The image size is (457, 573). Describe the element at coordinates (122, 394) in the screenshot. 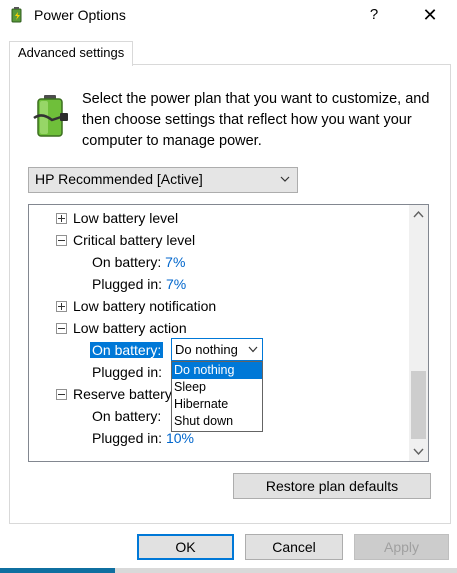

I see `tree-item-label: Reserve battery` at that location.